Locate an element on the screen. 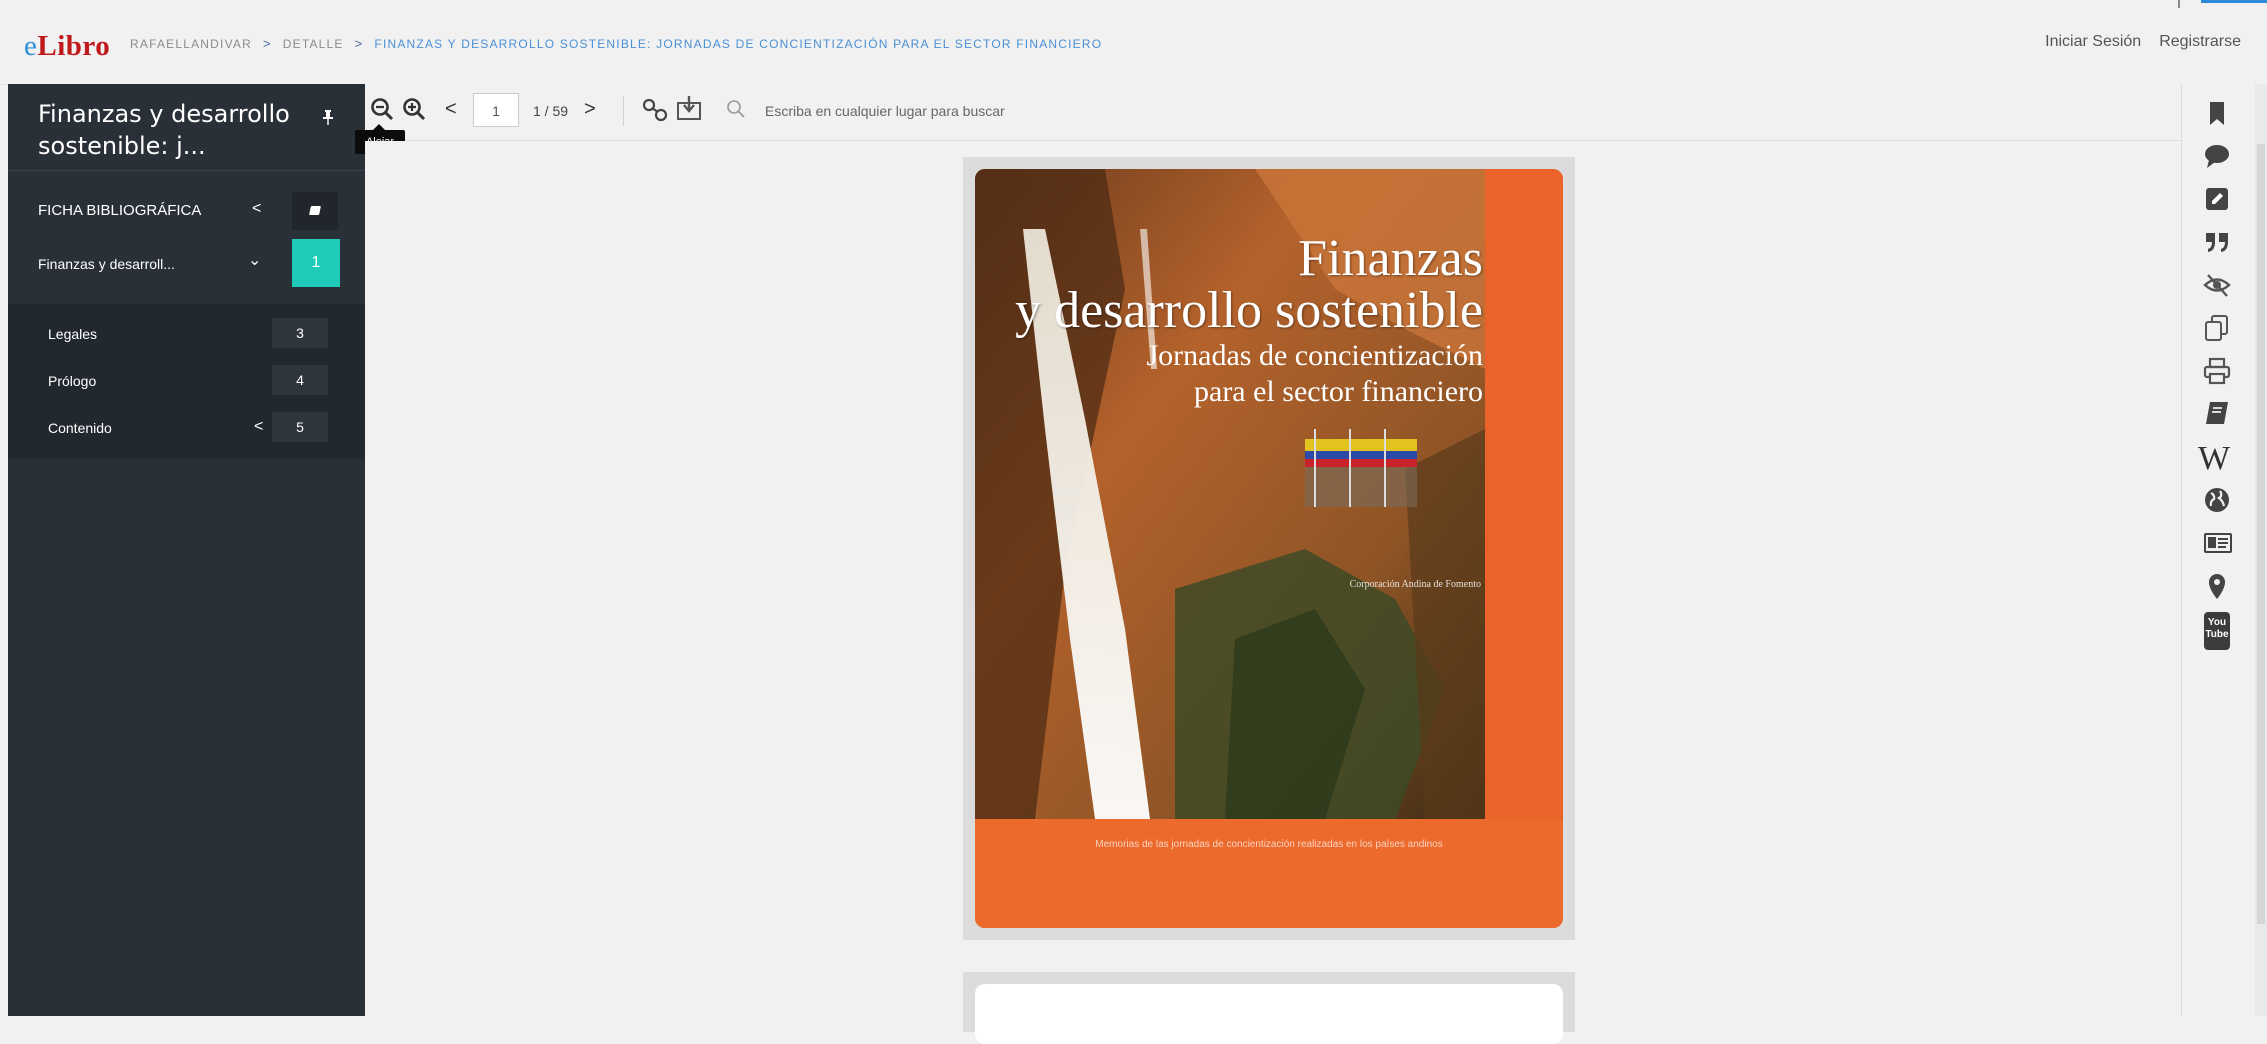 The image size is (2267, 1044). next-book-page is located at coordinates (1269, 1008).